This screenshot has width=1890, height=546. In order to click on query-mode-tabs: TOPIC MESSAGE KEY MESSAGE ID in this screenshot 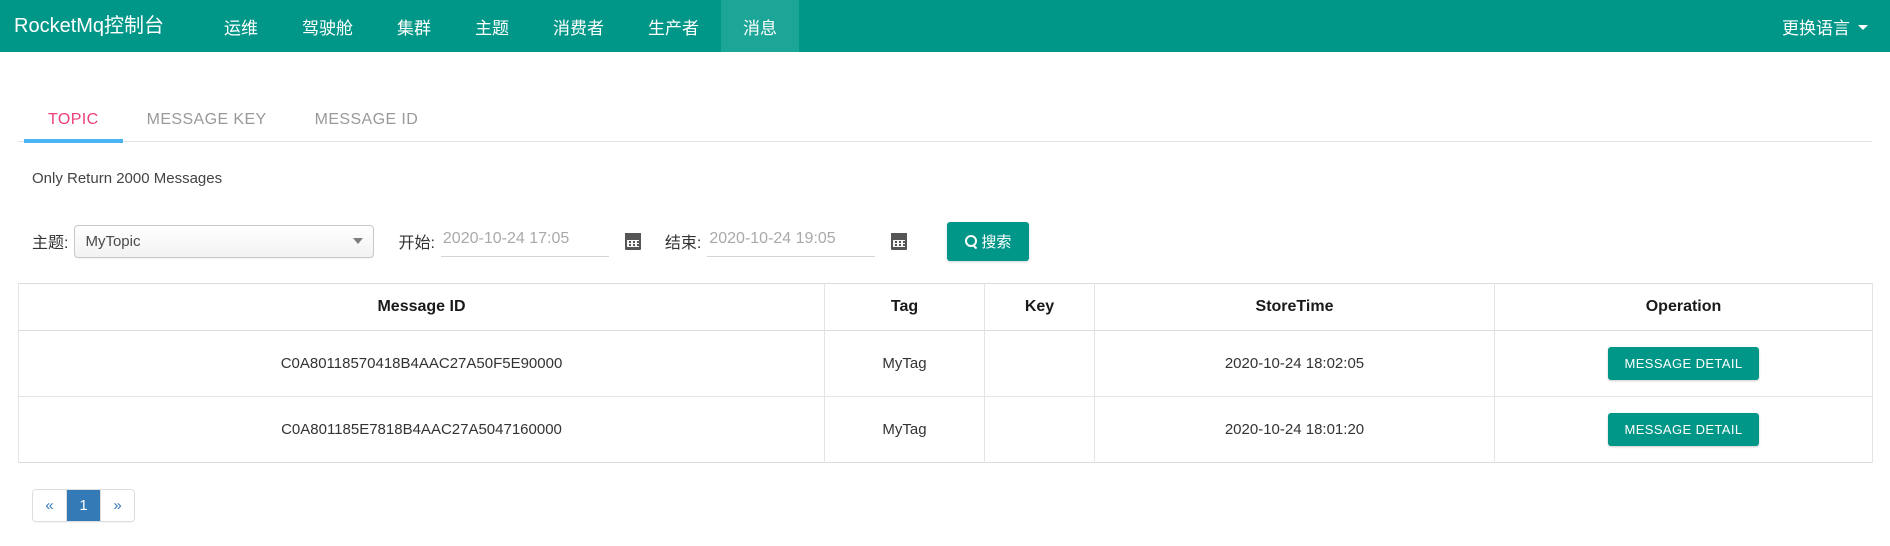, I will do `click(945, 116)`.